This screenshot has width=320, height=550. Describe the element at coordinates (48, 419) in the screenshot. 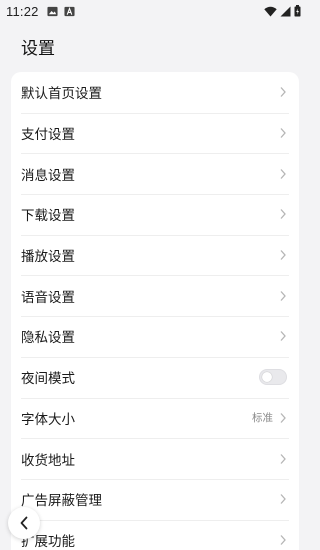

I see `settings-item-label: 字体大小` at that location.